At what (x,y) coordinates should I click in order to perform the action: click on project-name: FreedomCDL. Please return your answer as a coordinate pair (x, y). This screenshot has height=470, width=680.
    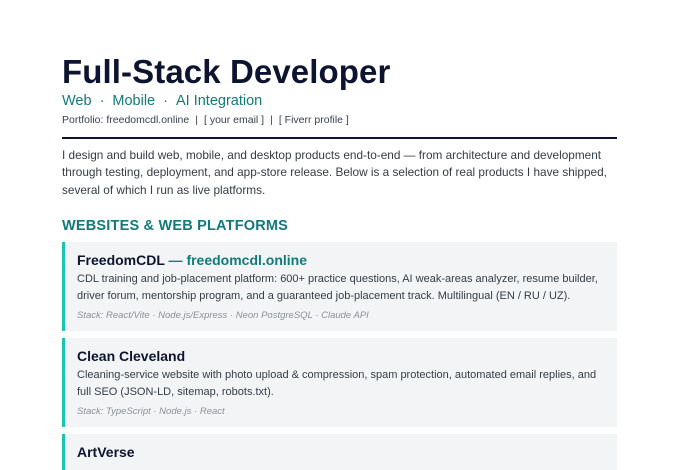
    Looking at the image, I should click on (121, 260).